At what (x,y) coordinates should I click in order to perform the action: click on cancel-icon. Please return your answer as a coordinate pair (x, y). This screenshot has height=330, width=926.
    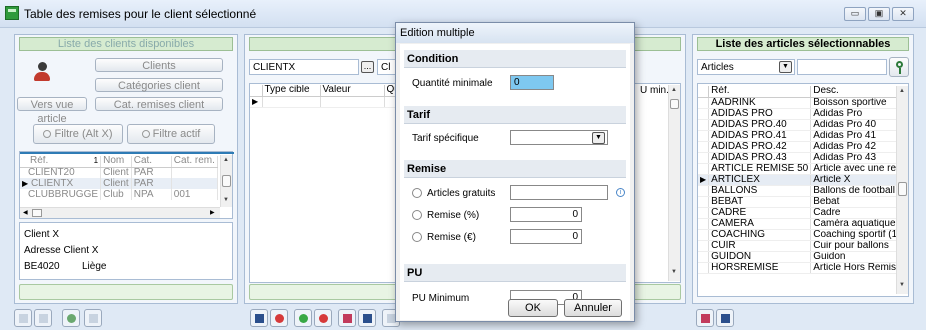
    Looking at the image, I should click on (279, 318).